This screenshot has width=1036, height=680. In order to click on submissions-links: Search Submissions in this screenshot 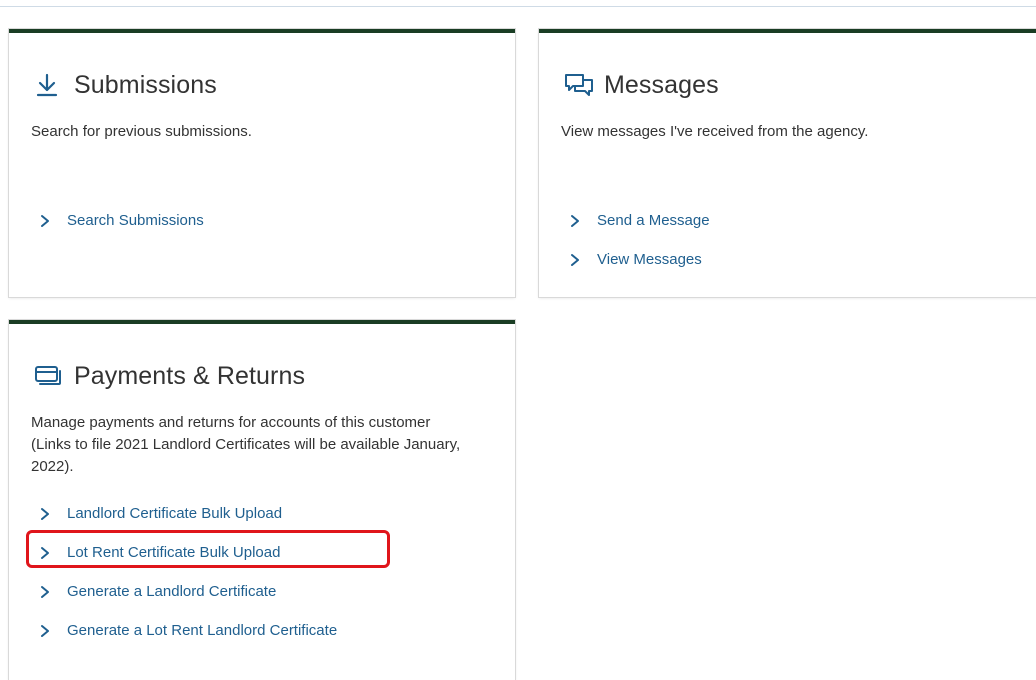, I will do `click(117, 220)`.